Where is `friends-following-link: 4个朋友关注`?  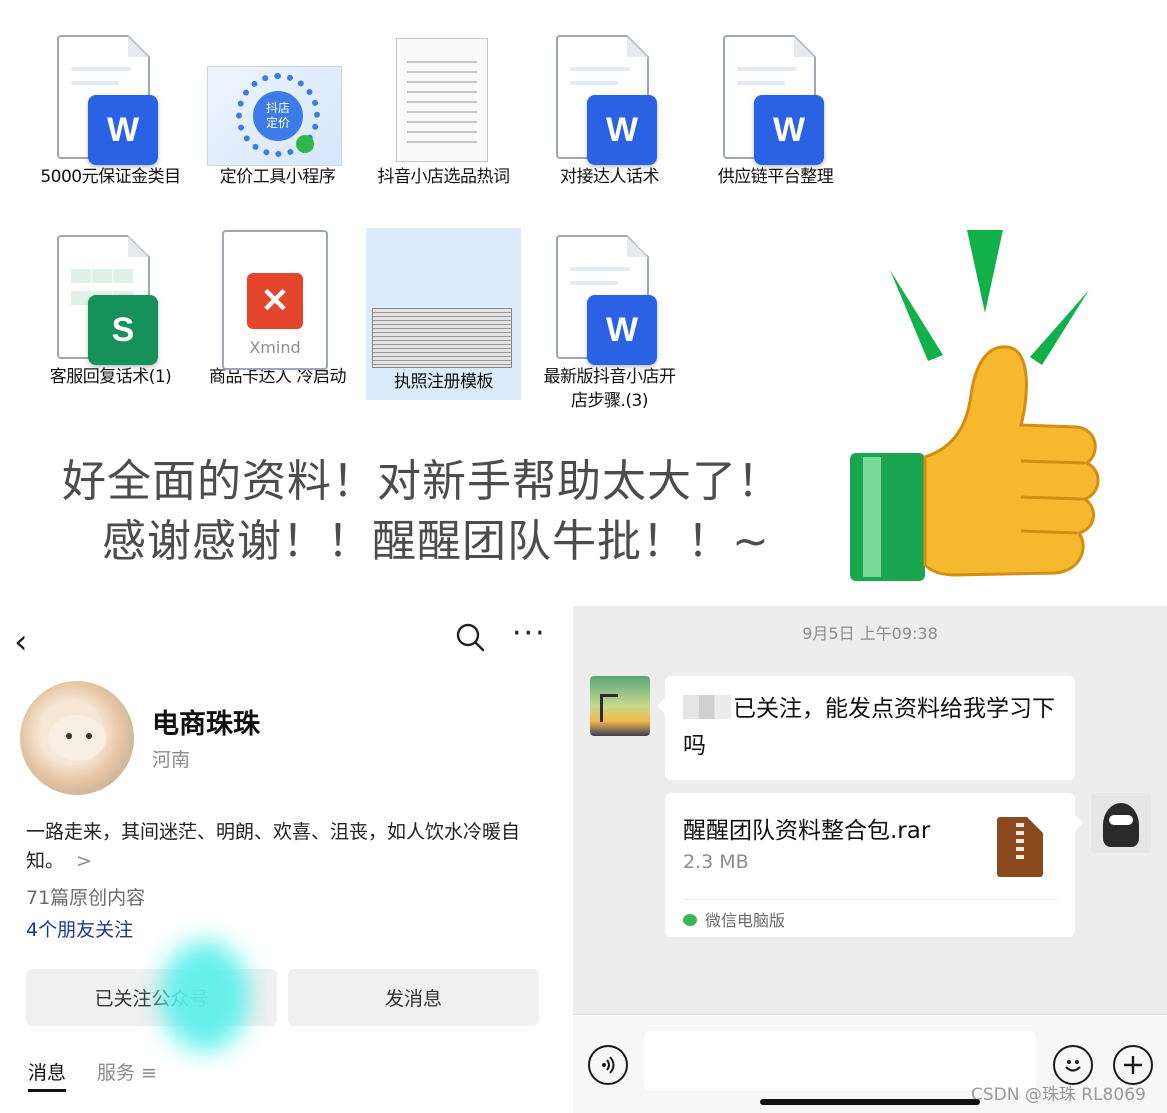 friends-following-link: 4个朋友关注 is located at coordinates (79, 928).